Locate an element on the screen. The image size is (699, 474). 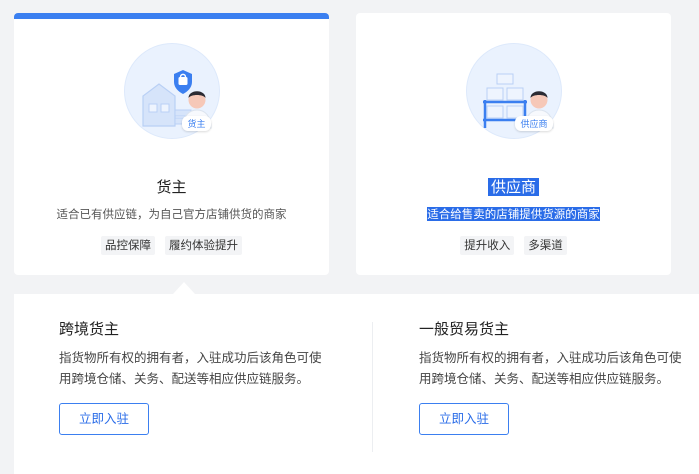
role-tag: 货主 is located at coordinates (196, 123).